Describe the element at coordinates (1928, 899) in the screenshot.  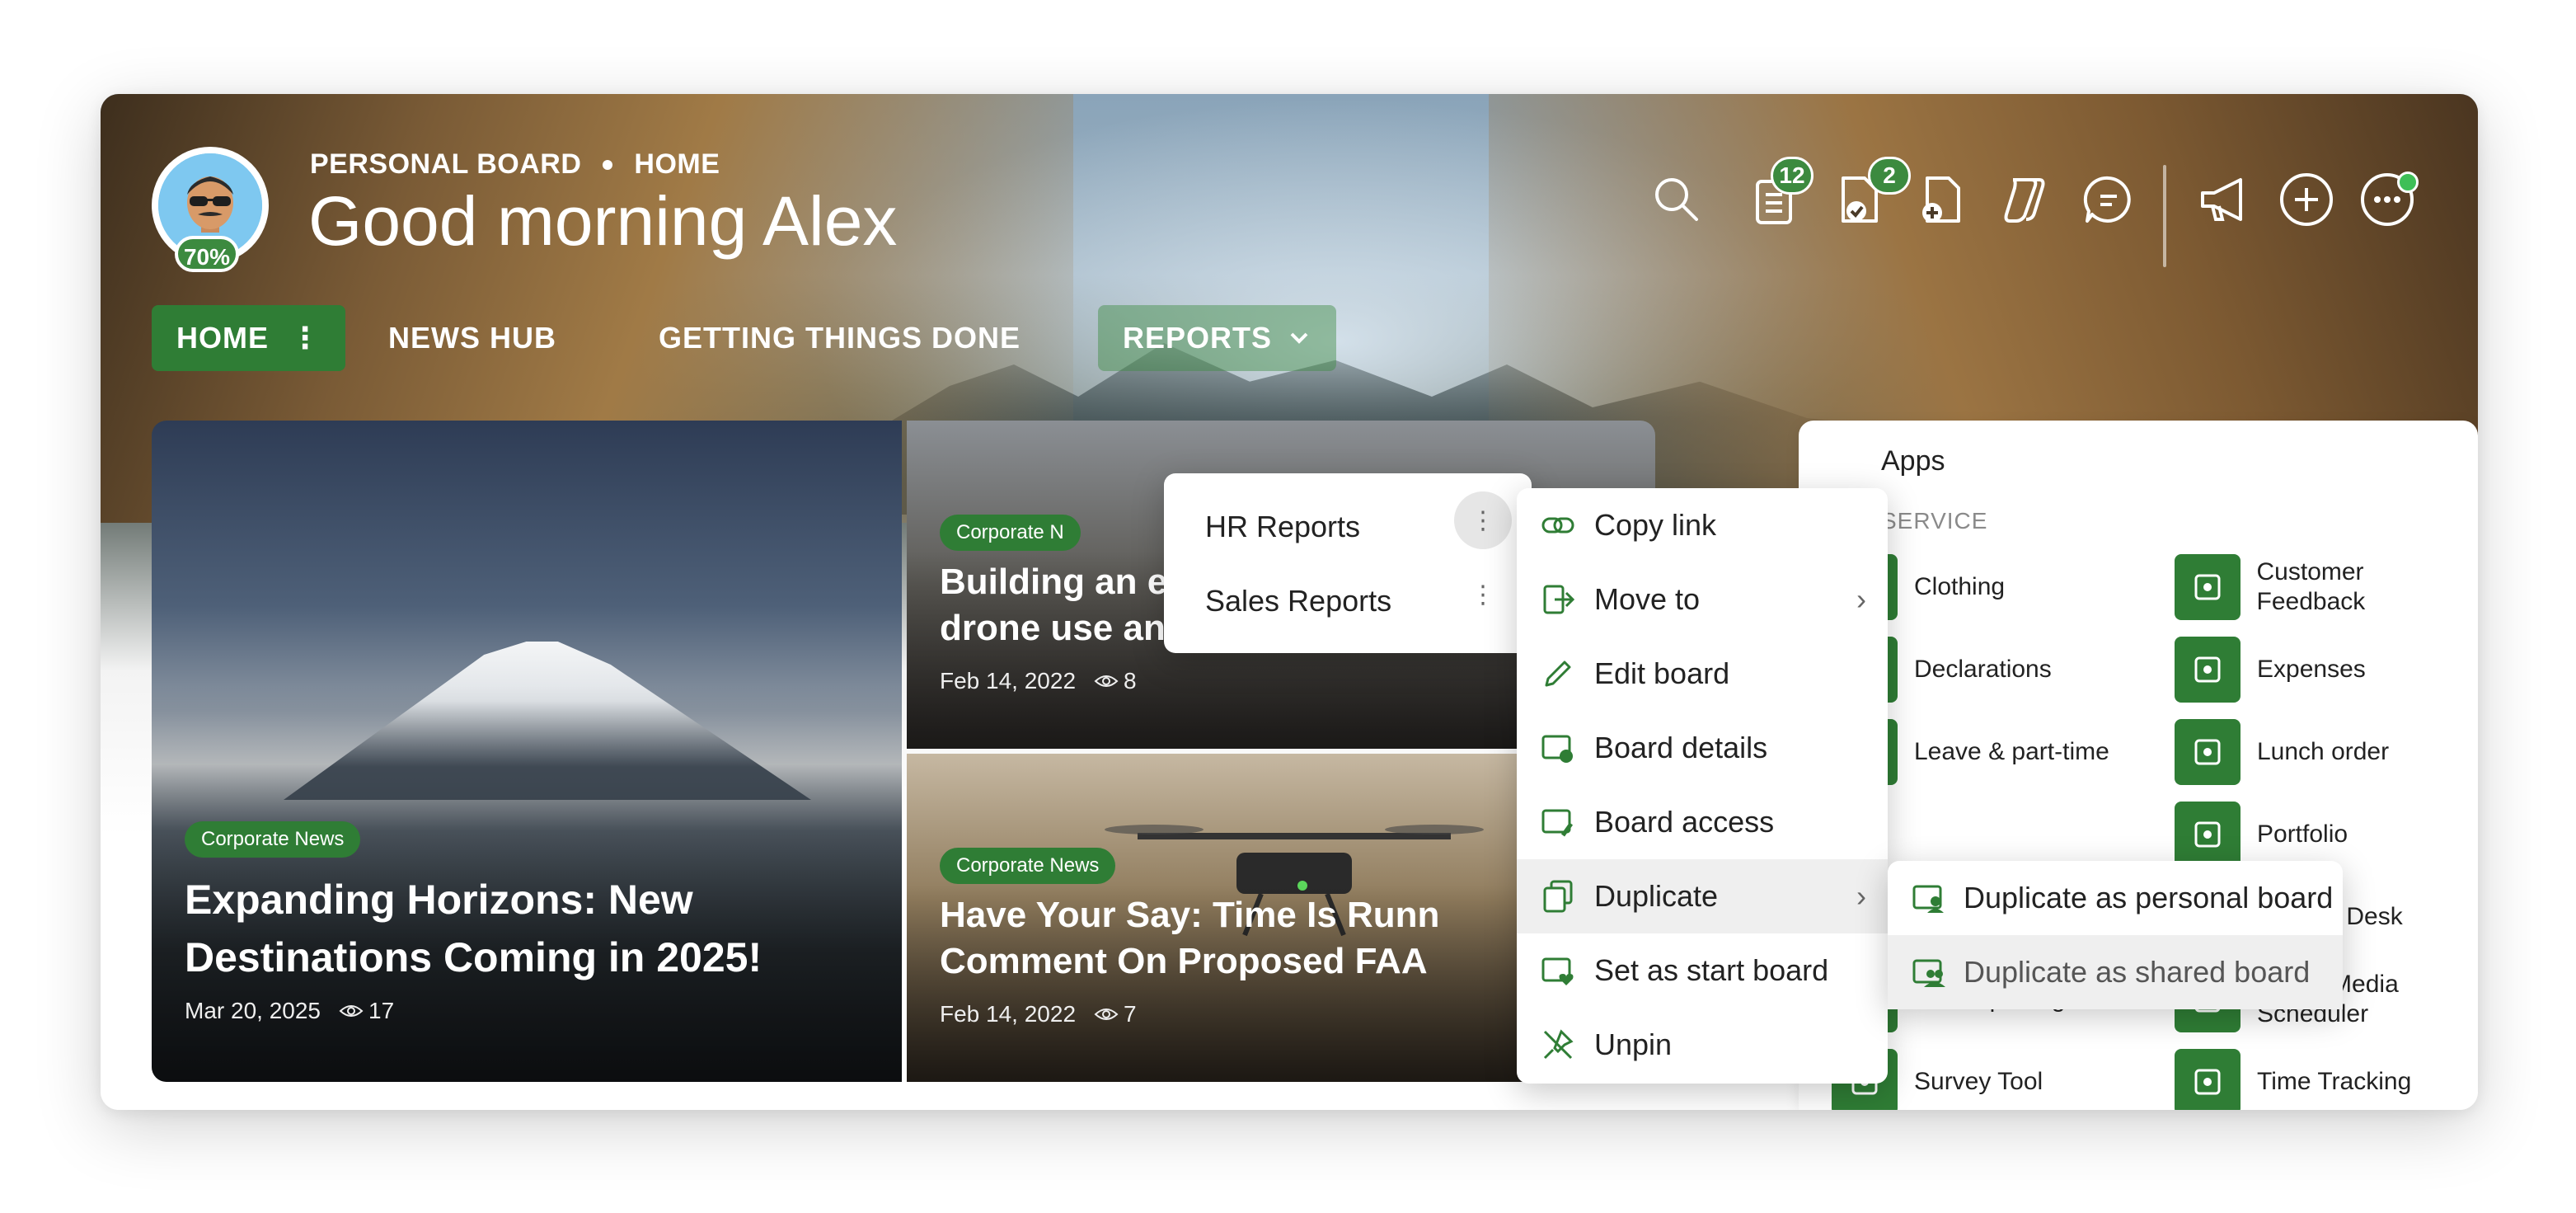
I see `personal-board-icon` at that location.